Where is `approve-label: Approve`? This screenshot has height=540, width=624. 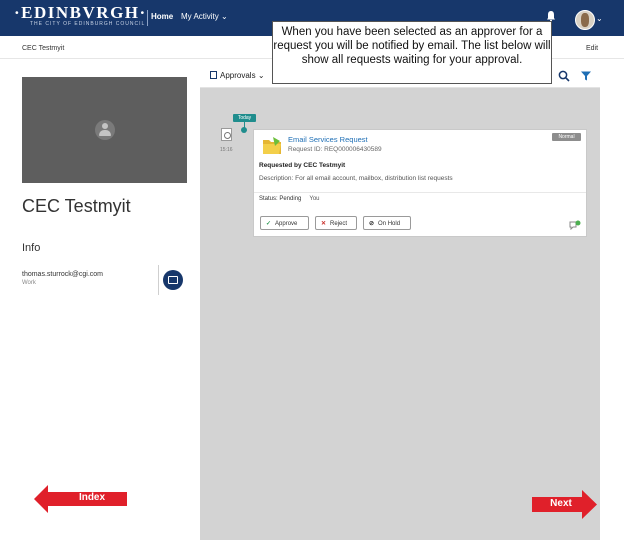 approve-label: Approve is located at coordinates (286, 224).